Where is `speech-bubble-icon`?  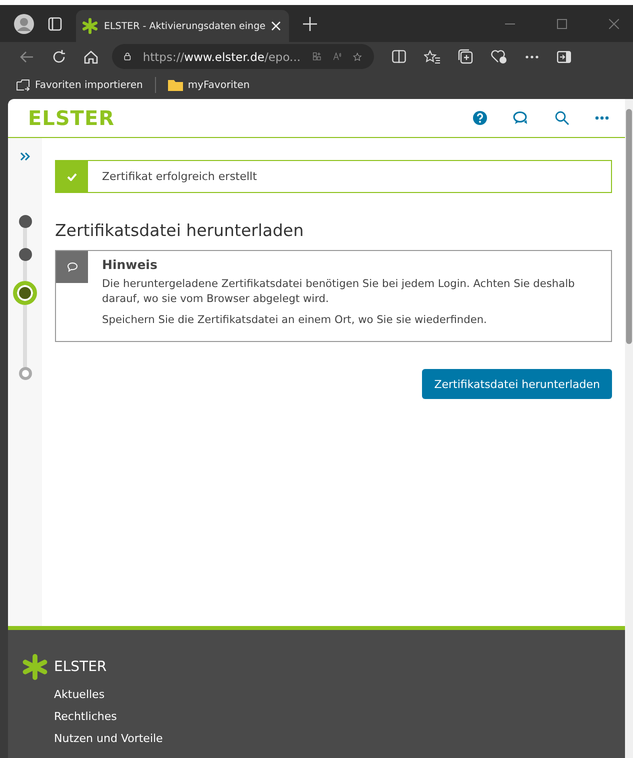
speech-bubble-icon is located at coordinates (72, 267).